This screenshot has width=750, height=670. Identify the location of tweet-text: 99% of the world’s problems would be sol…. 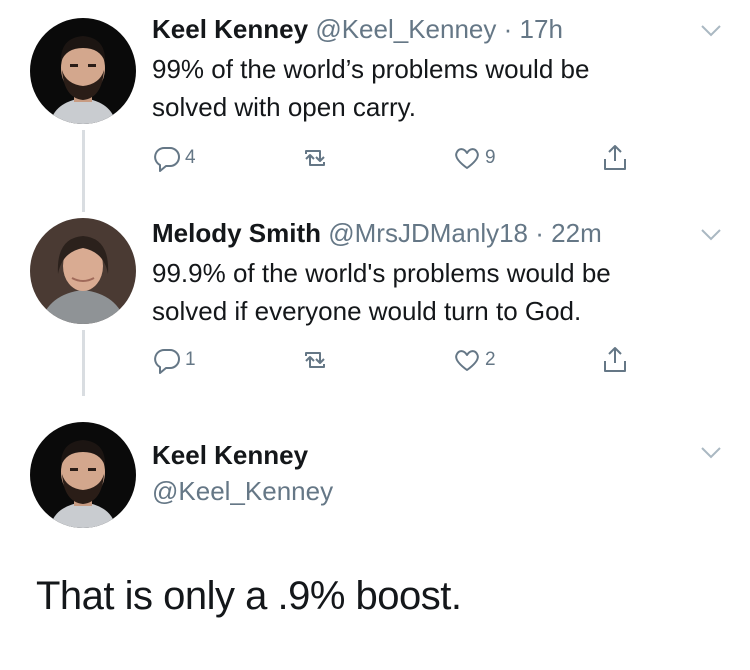
(370, 88).